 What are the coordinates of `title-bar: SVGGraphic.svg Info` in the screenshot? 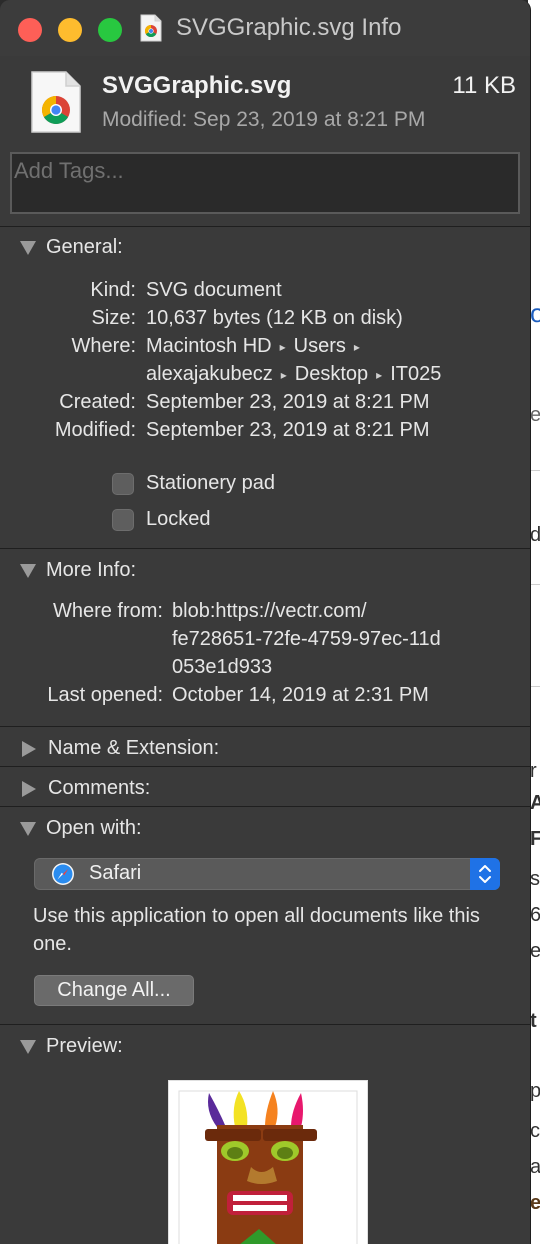 It's located at (265, 28).